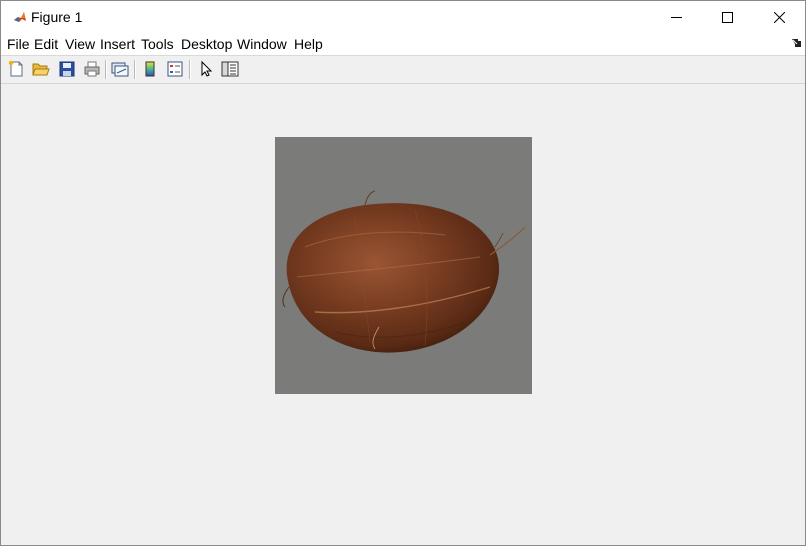 This screenshot has width=806, height=546. I want to click on menu-desktop: Desktop, so click(206, 44).